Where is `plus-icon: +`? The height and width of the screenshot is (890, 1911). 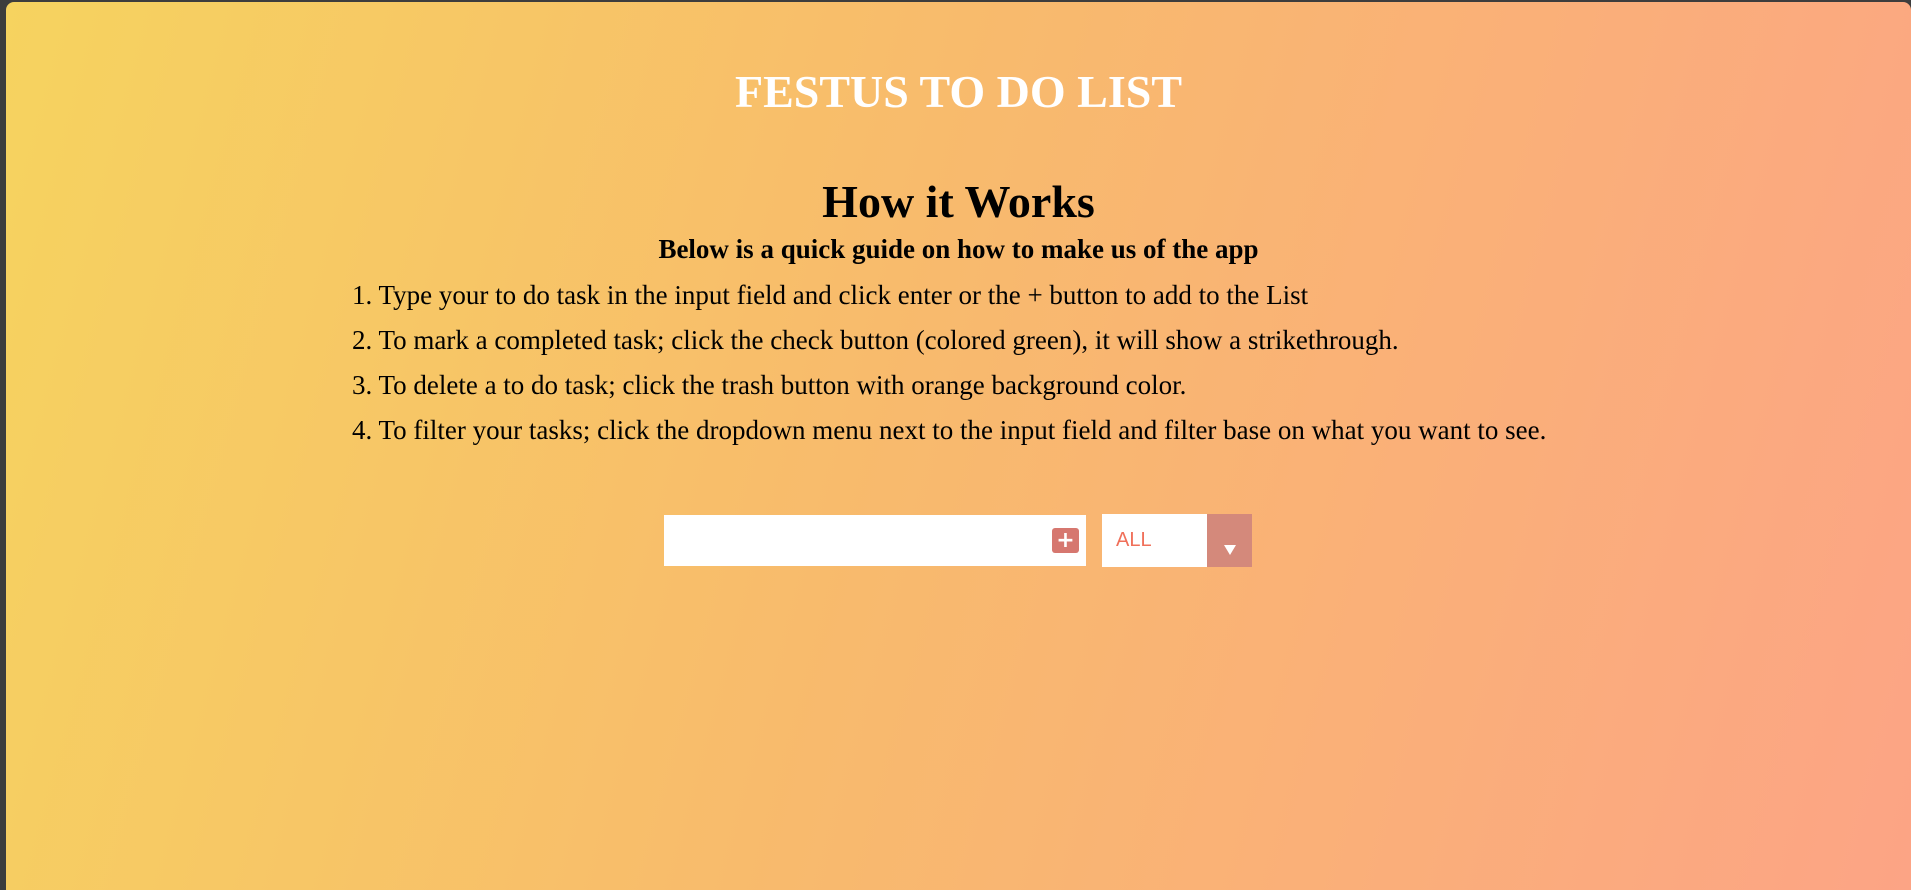 plus-icon: + is located at coordinates (1065, 540).